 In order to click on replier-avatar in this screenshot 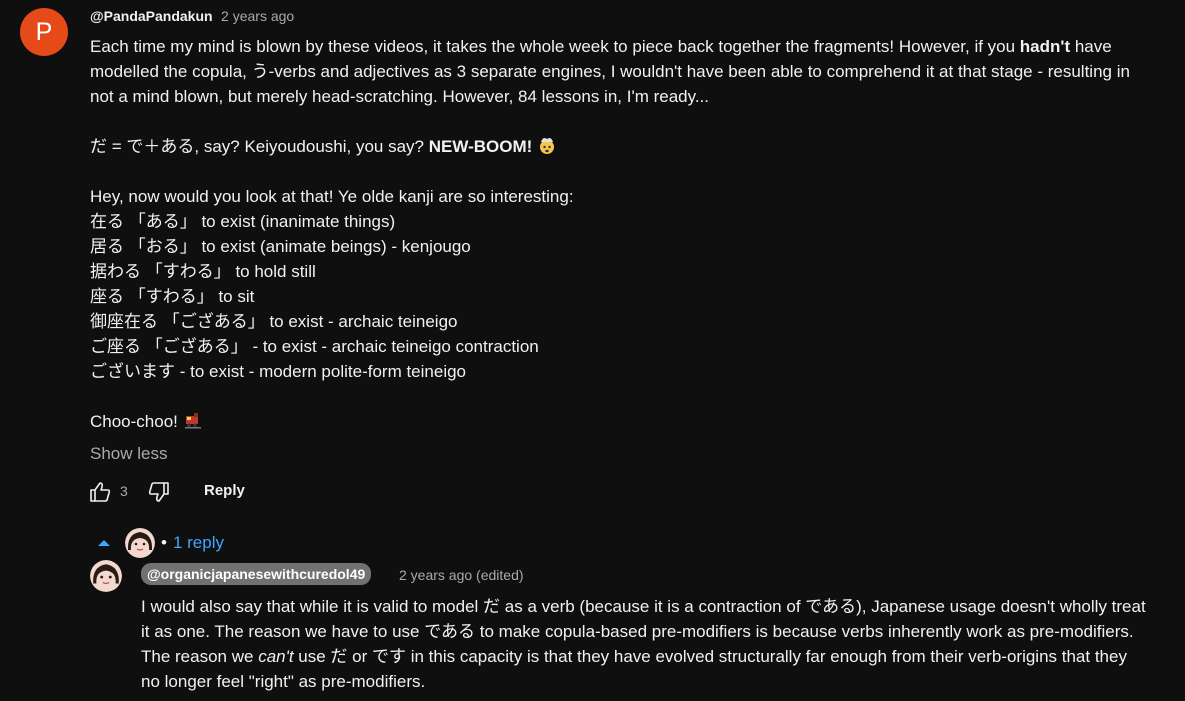, I will do `click(140, 543)`.